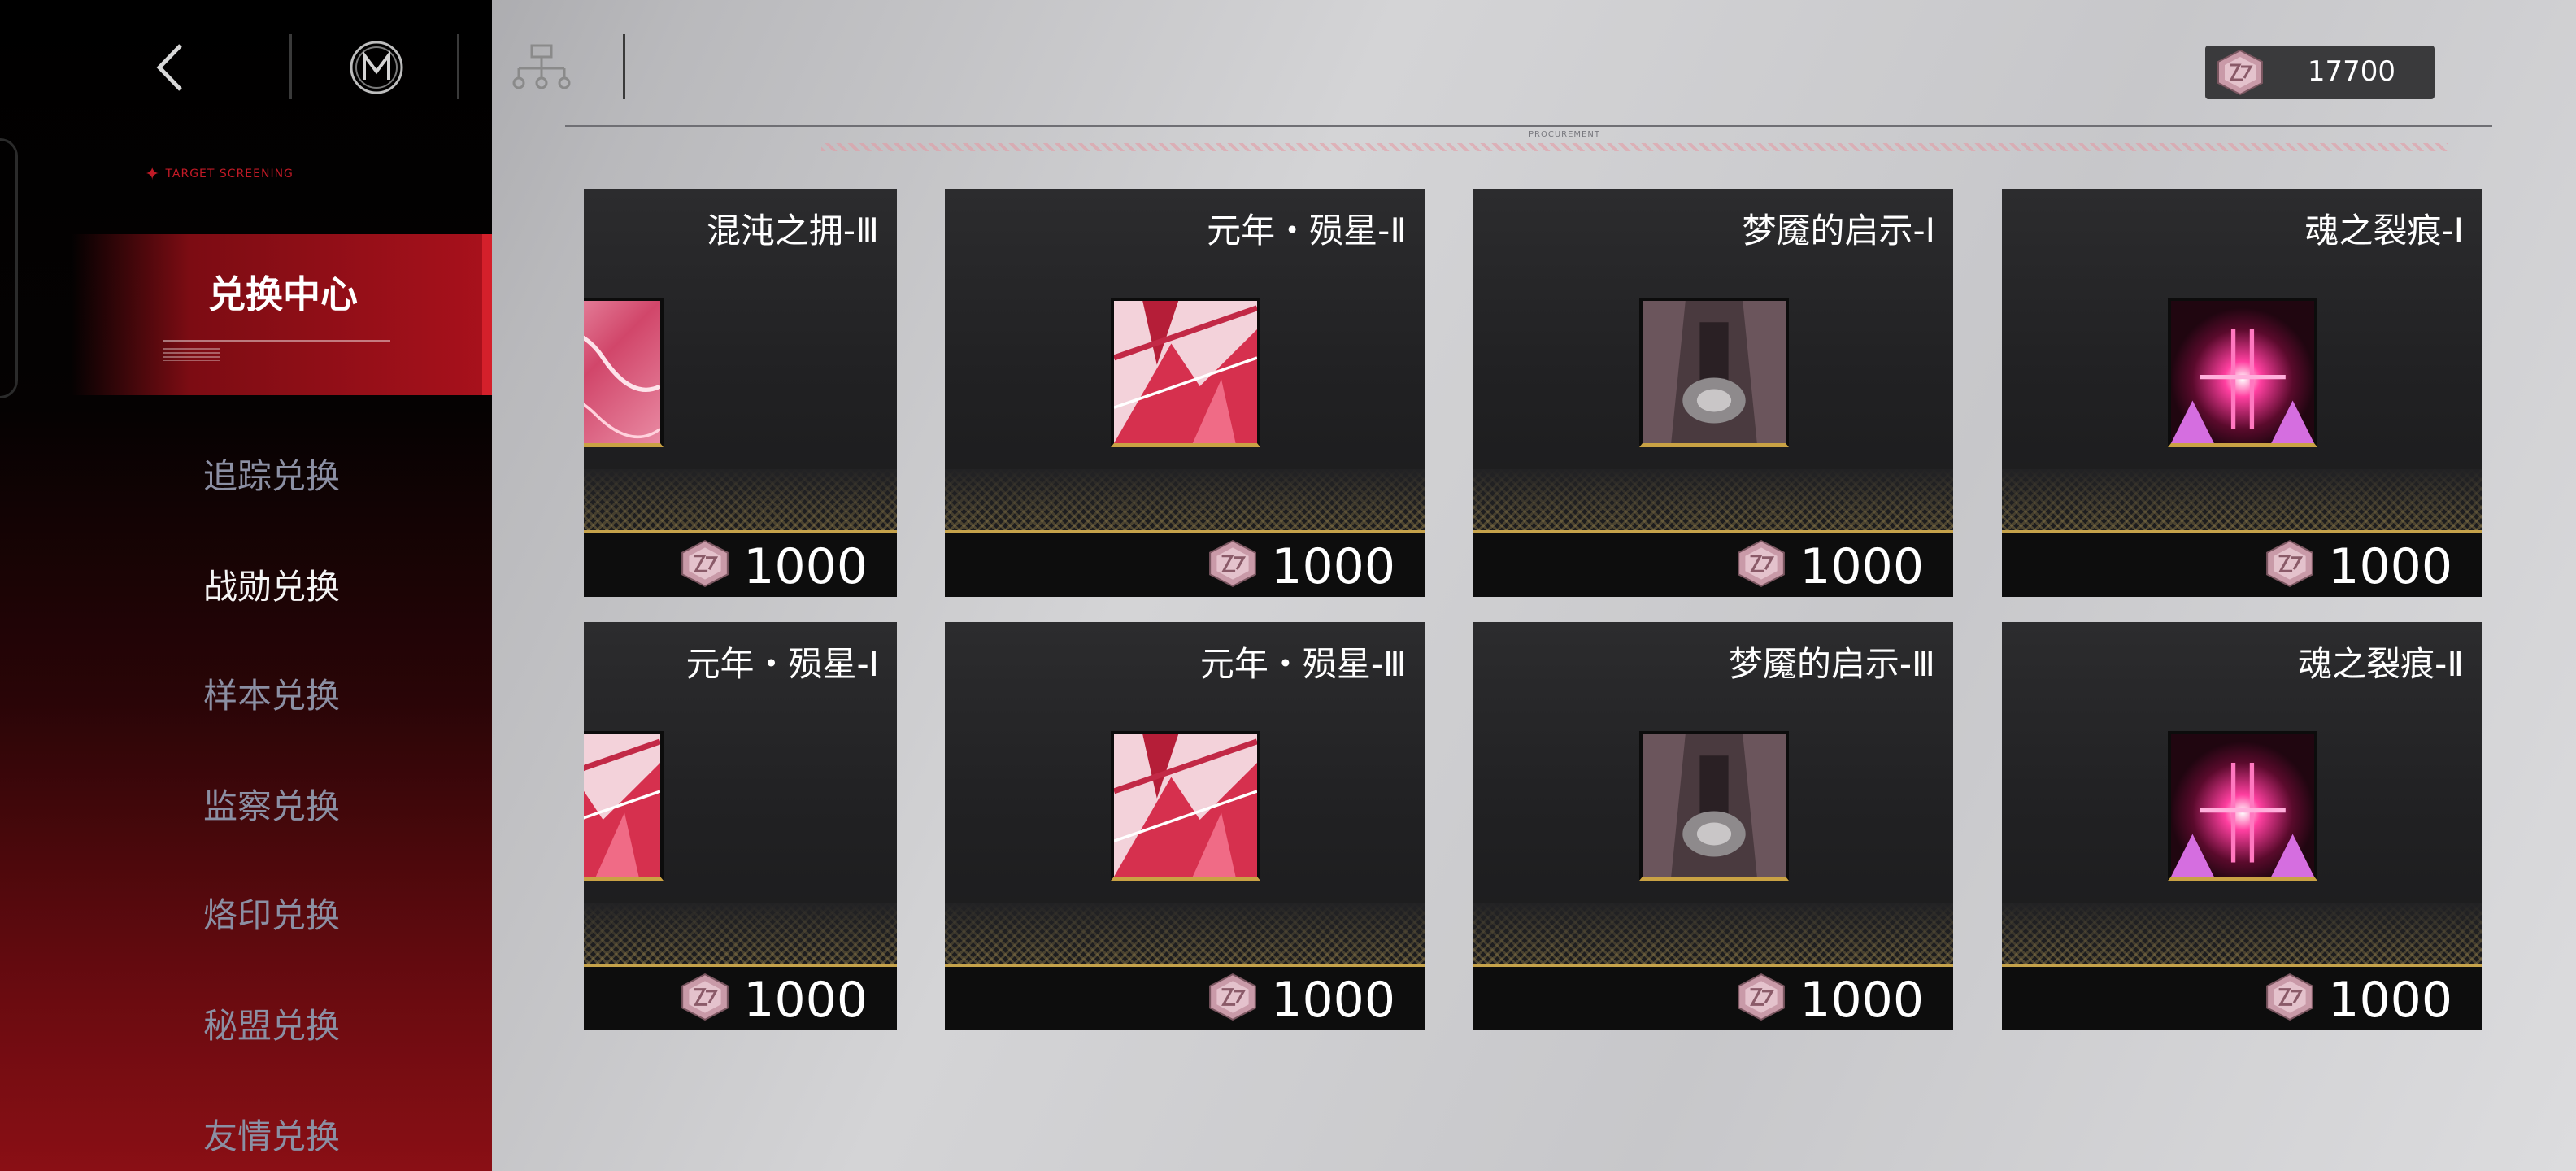  What do you see at coordinates (793, 230) in the screenshot?
I see `card-title: 混沌之拥-Ⅲ` at bounding box center [793, 230].